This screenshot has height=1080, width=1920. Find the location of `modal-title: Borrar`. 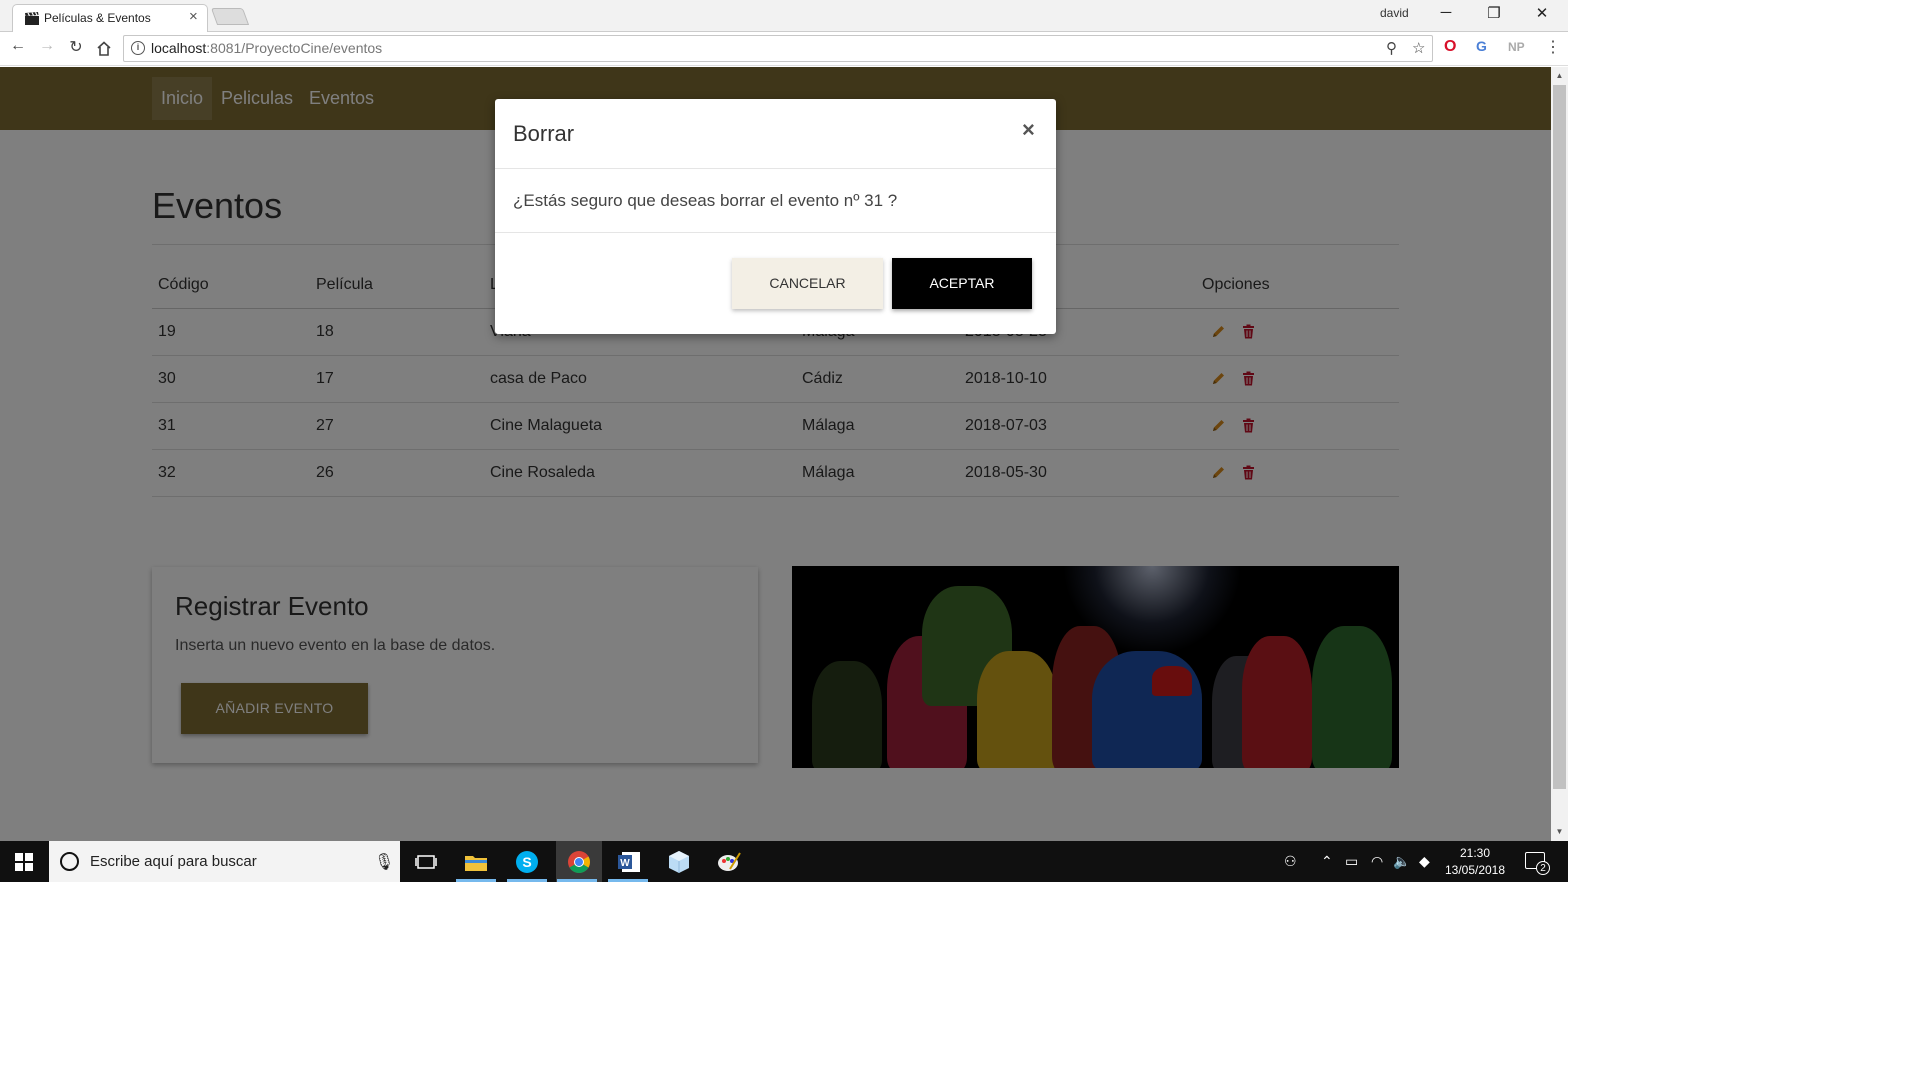

modal-title: Borrar is located at coordinates (544, 133).